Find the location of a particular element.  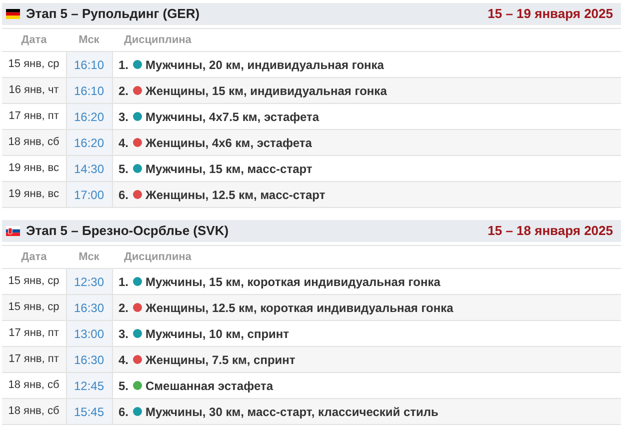

discipline-text: Женщины, 15 км, индивидуальная гонка is located at coordinates (266, 91).